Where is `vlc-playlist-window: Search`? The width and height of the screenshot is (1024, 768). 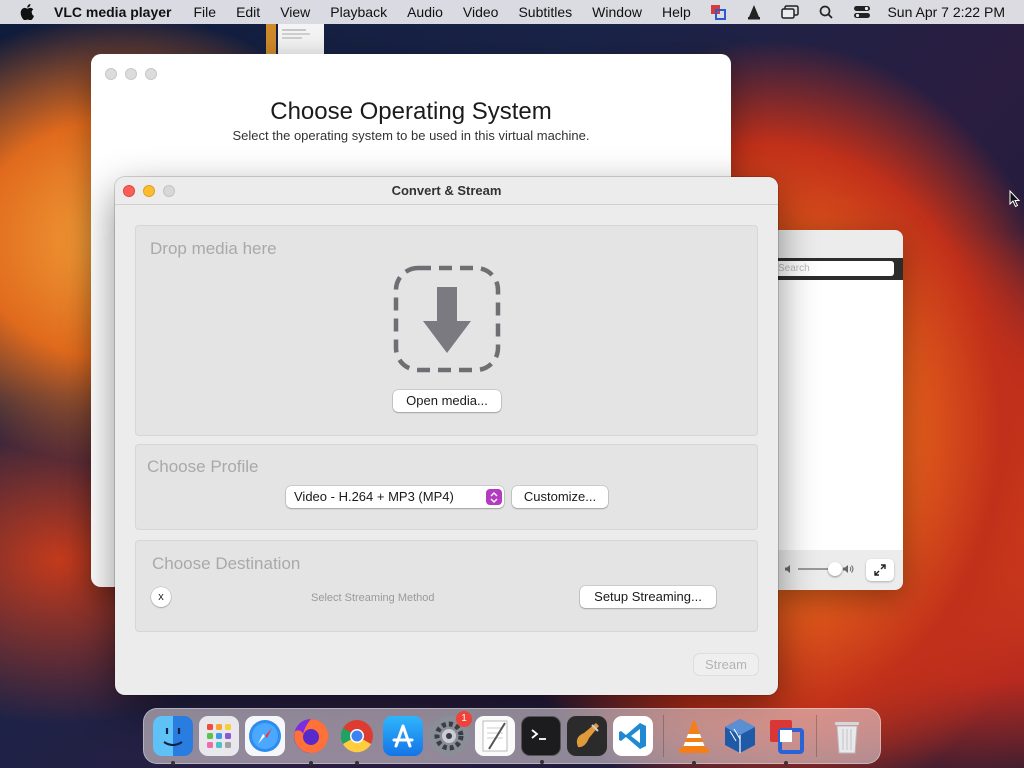
vlc-playlist-window: Search is located at coordinates (836, 410).